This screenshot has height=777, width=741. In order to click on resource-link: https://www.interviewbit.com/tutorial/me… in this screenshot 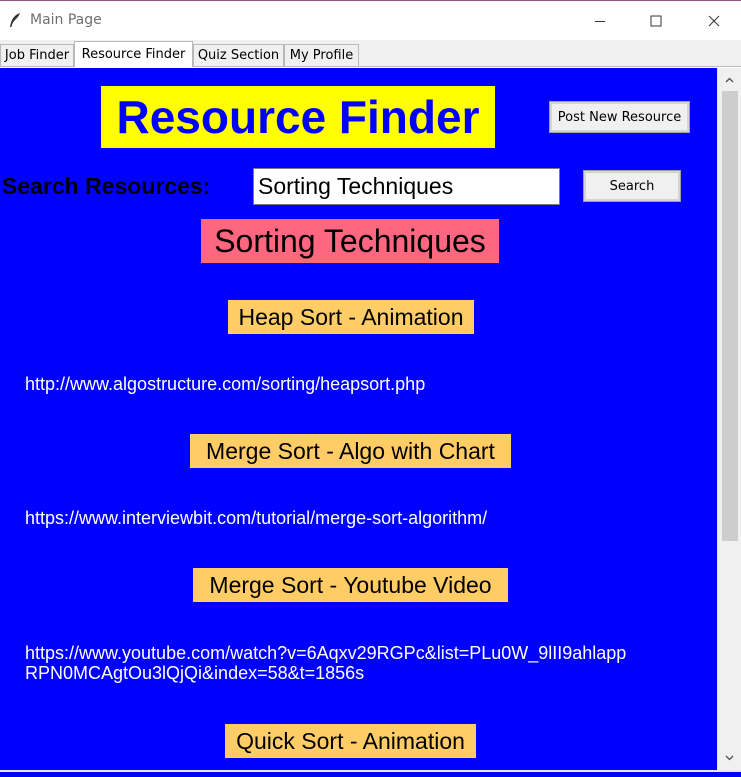, I will do `click(256, 518)`.